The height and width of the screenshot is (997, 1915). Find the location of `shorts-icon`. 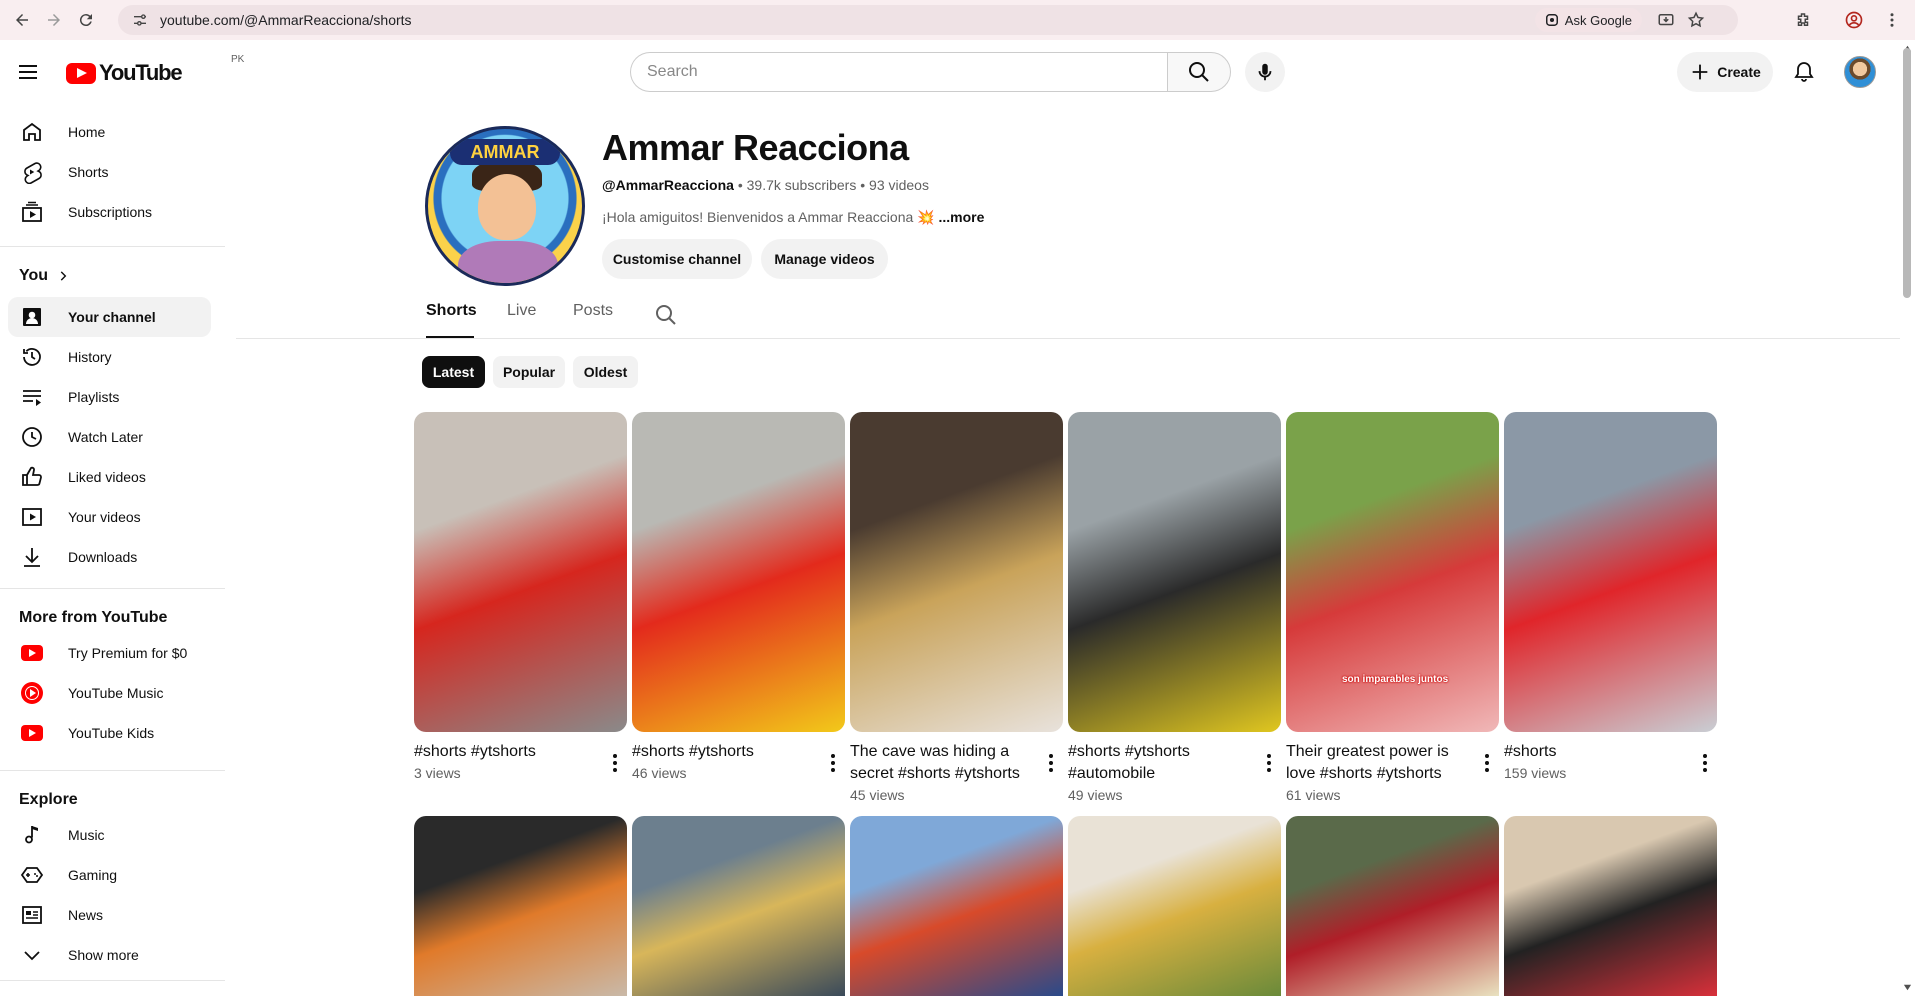

shorts-icon is located at coordinates (32, 172).